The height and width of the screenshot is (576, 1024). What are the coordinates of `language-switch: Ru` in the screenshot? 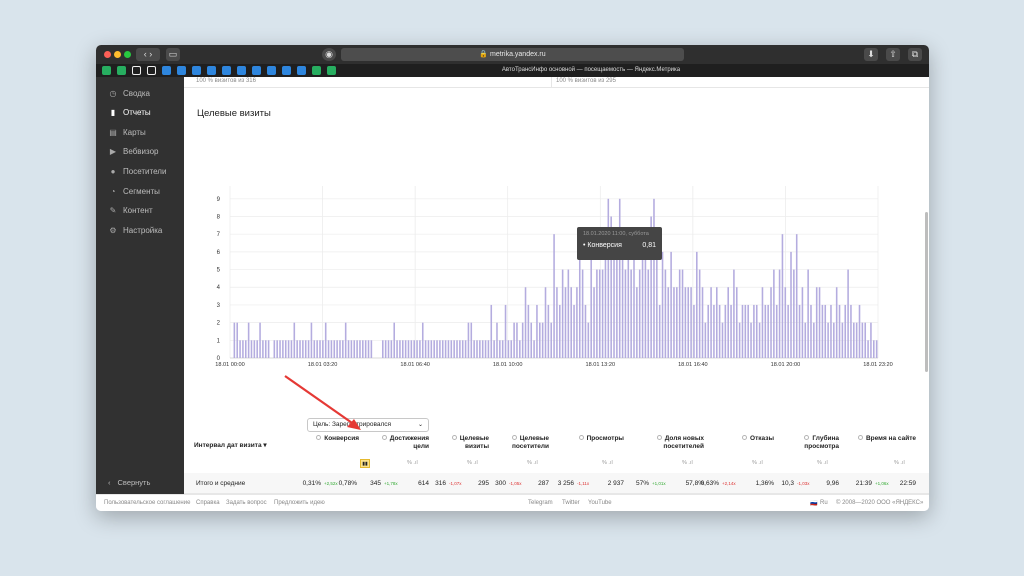 It's located at (824, 503).